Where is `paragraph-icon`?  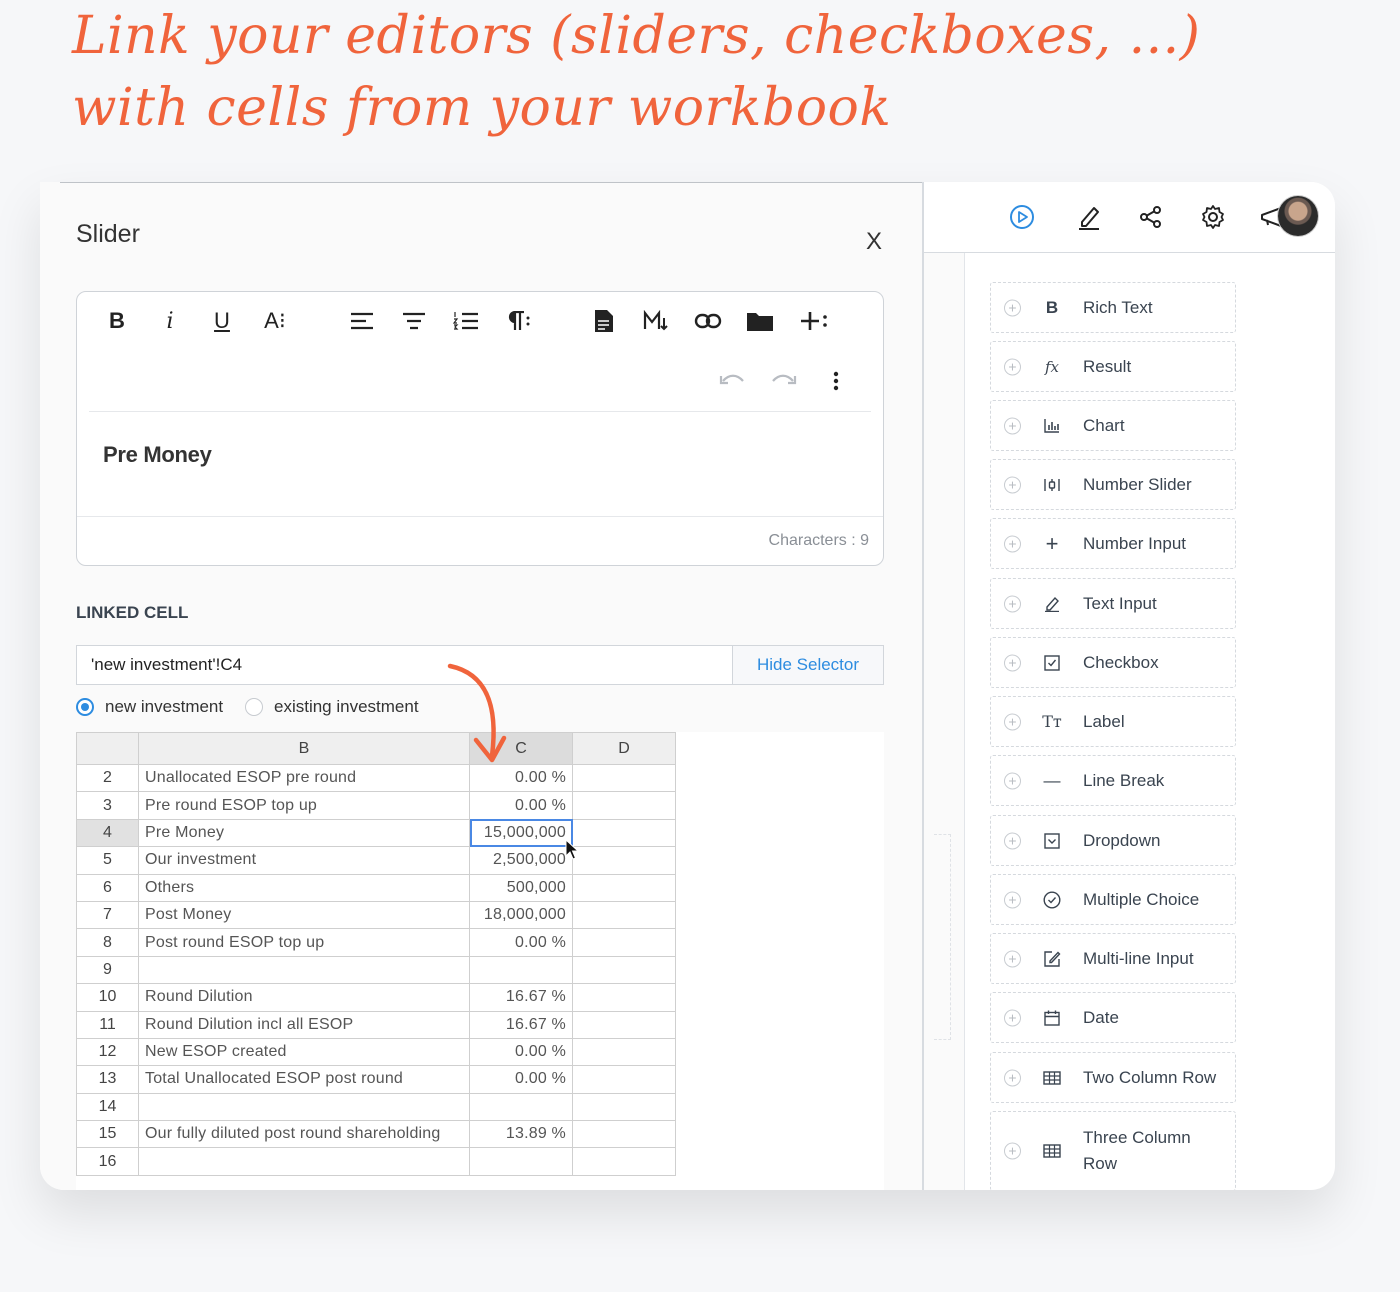 paragraph-icon is located at coordinates (518, 321).